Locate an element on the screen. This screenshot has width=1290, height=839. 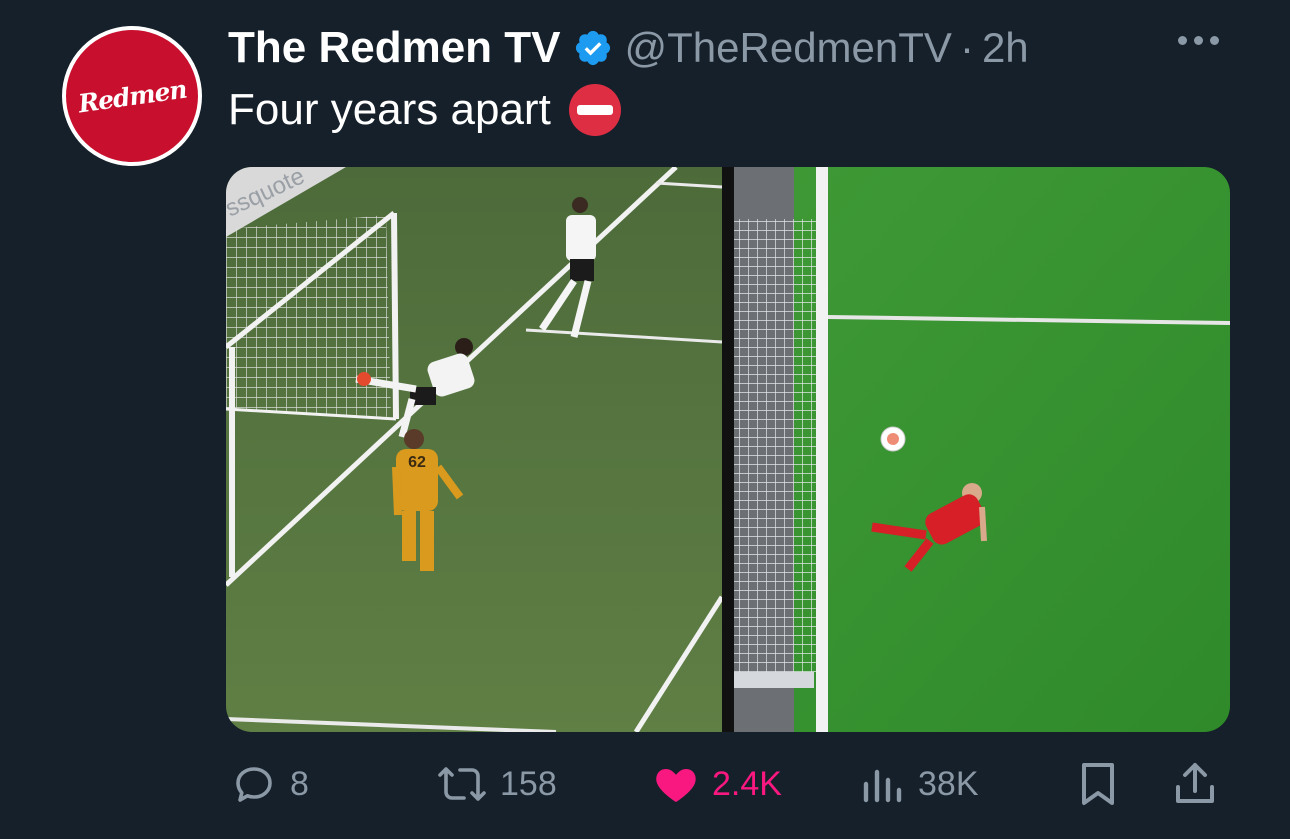
goalkeeper-shirt-number: 62 is located at coordinates (417, 462).